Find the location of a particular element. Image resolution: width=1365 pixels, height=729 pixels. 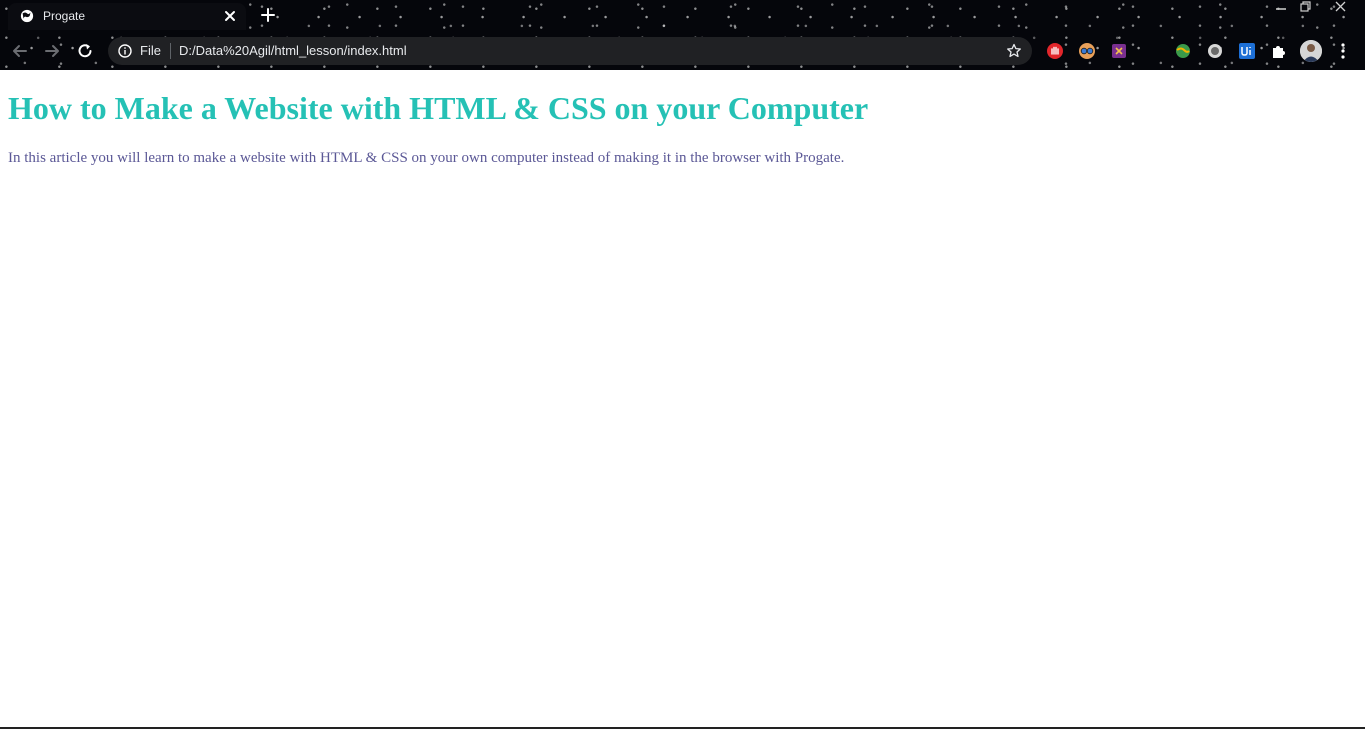

back-icon is located at coordinates (20, 51).